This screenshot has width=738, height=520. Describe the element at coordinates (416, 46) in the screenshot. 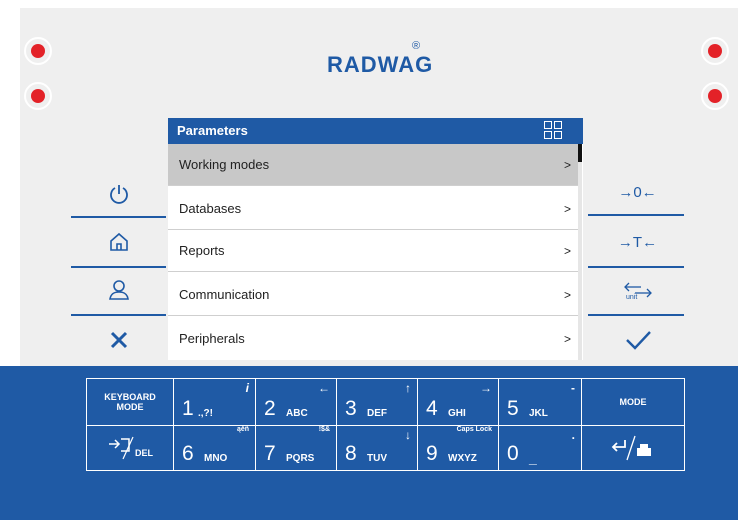

I see `registered-mark: ®` at that location.